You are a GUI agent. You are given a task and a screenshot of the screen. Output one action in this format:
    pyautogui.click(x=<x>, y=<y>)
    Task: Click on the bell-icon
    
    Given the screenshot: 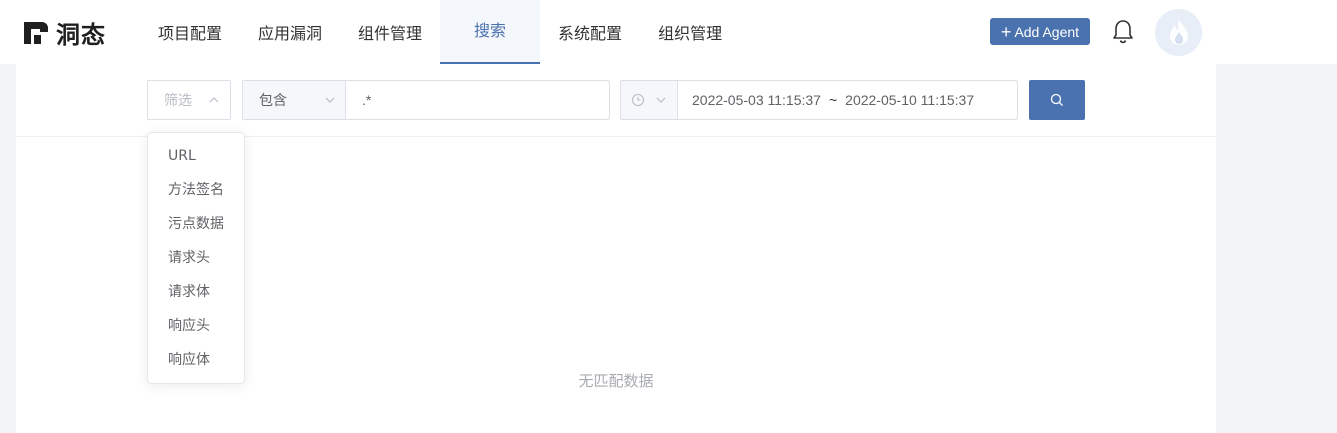 What is the action you would take?
    pyautogui.click(x=1123, y=32)
    